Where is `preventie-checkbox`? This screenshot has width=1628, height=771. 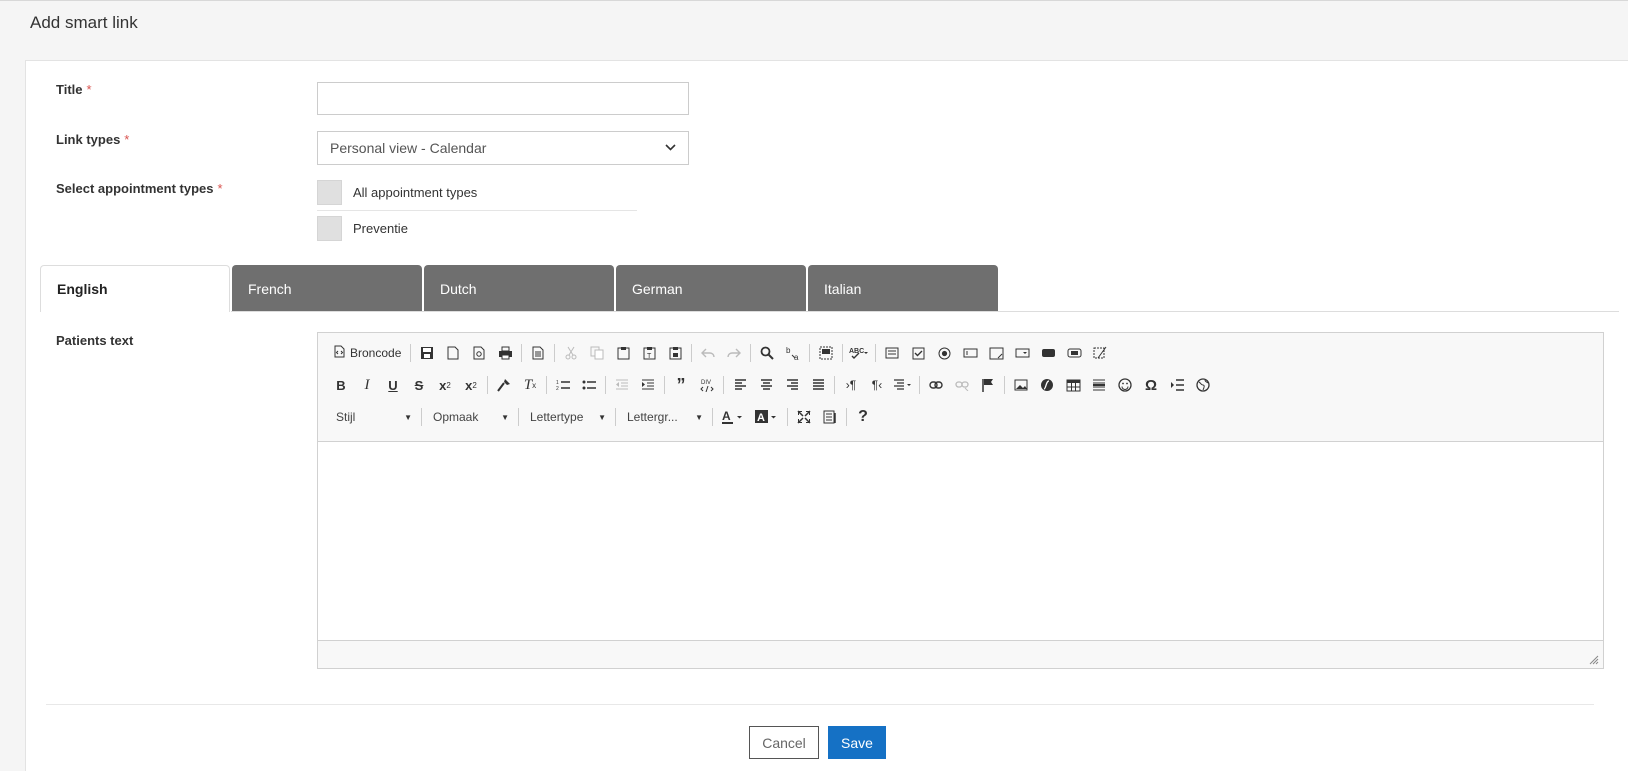
preventie-checkbox is located at coordinates (329, 228).